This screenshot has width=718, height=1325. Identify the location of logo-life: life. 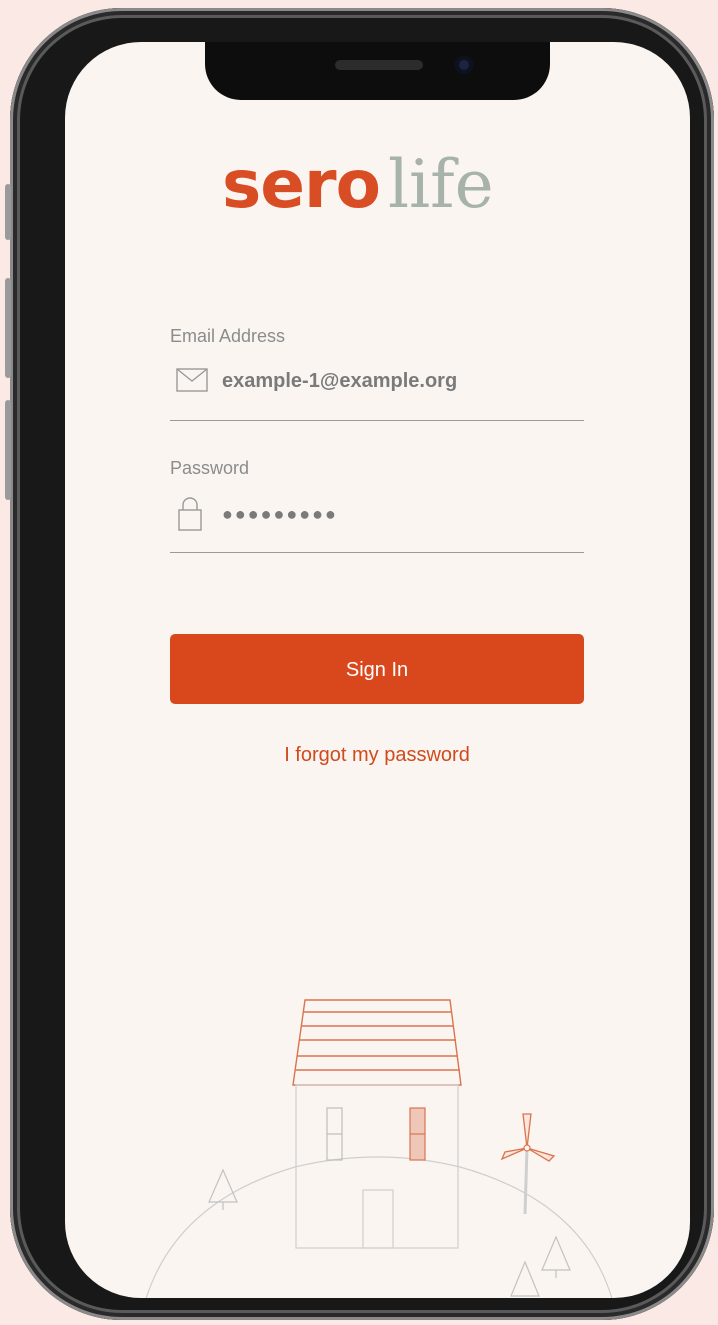
(440, 184).